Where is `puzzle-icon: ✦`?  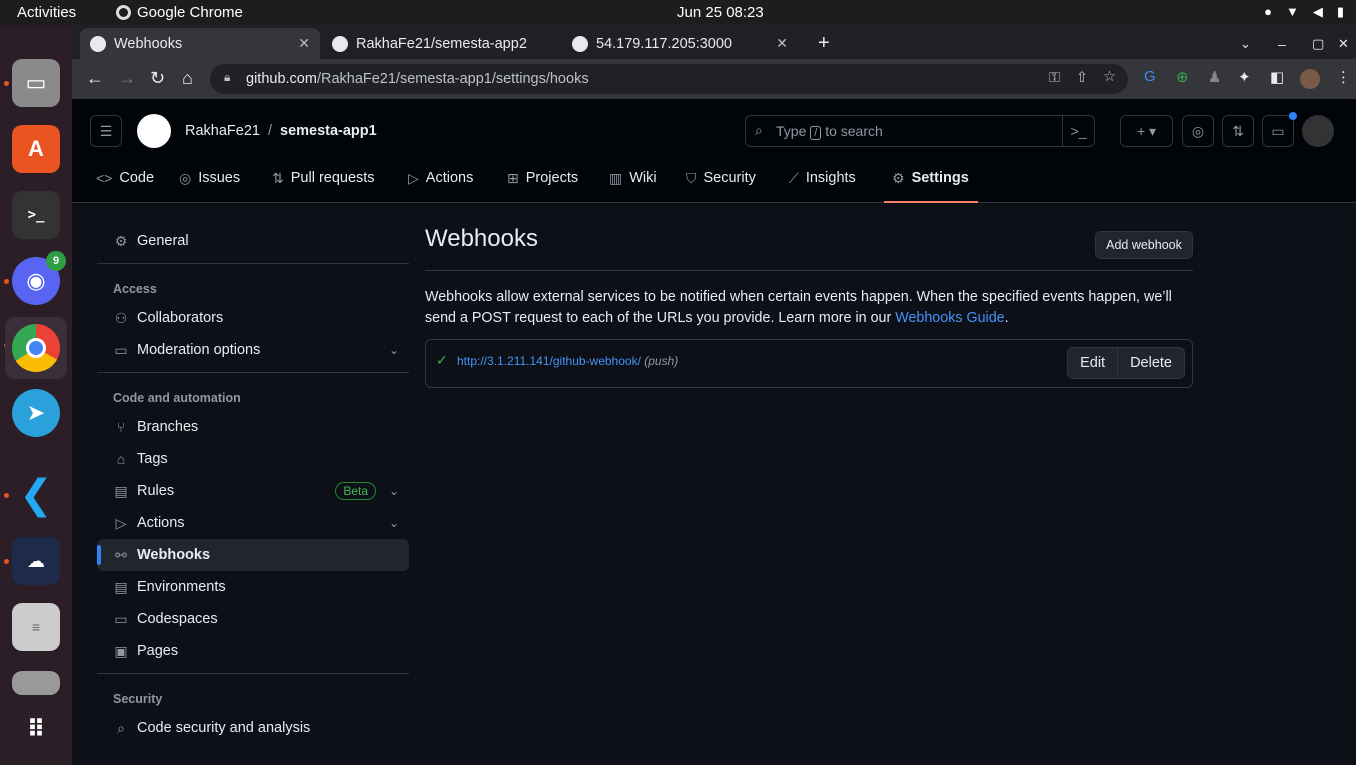
puzzle-icon: ✦ is located at coordinates (1244, 77).